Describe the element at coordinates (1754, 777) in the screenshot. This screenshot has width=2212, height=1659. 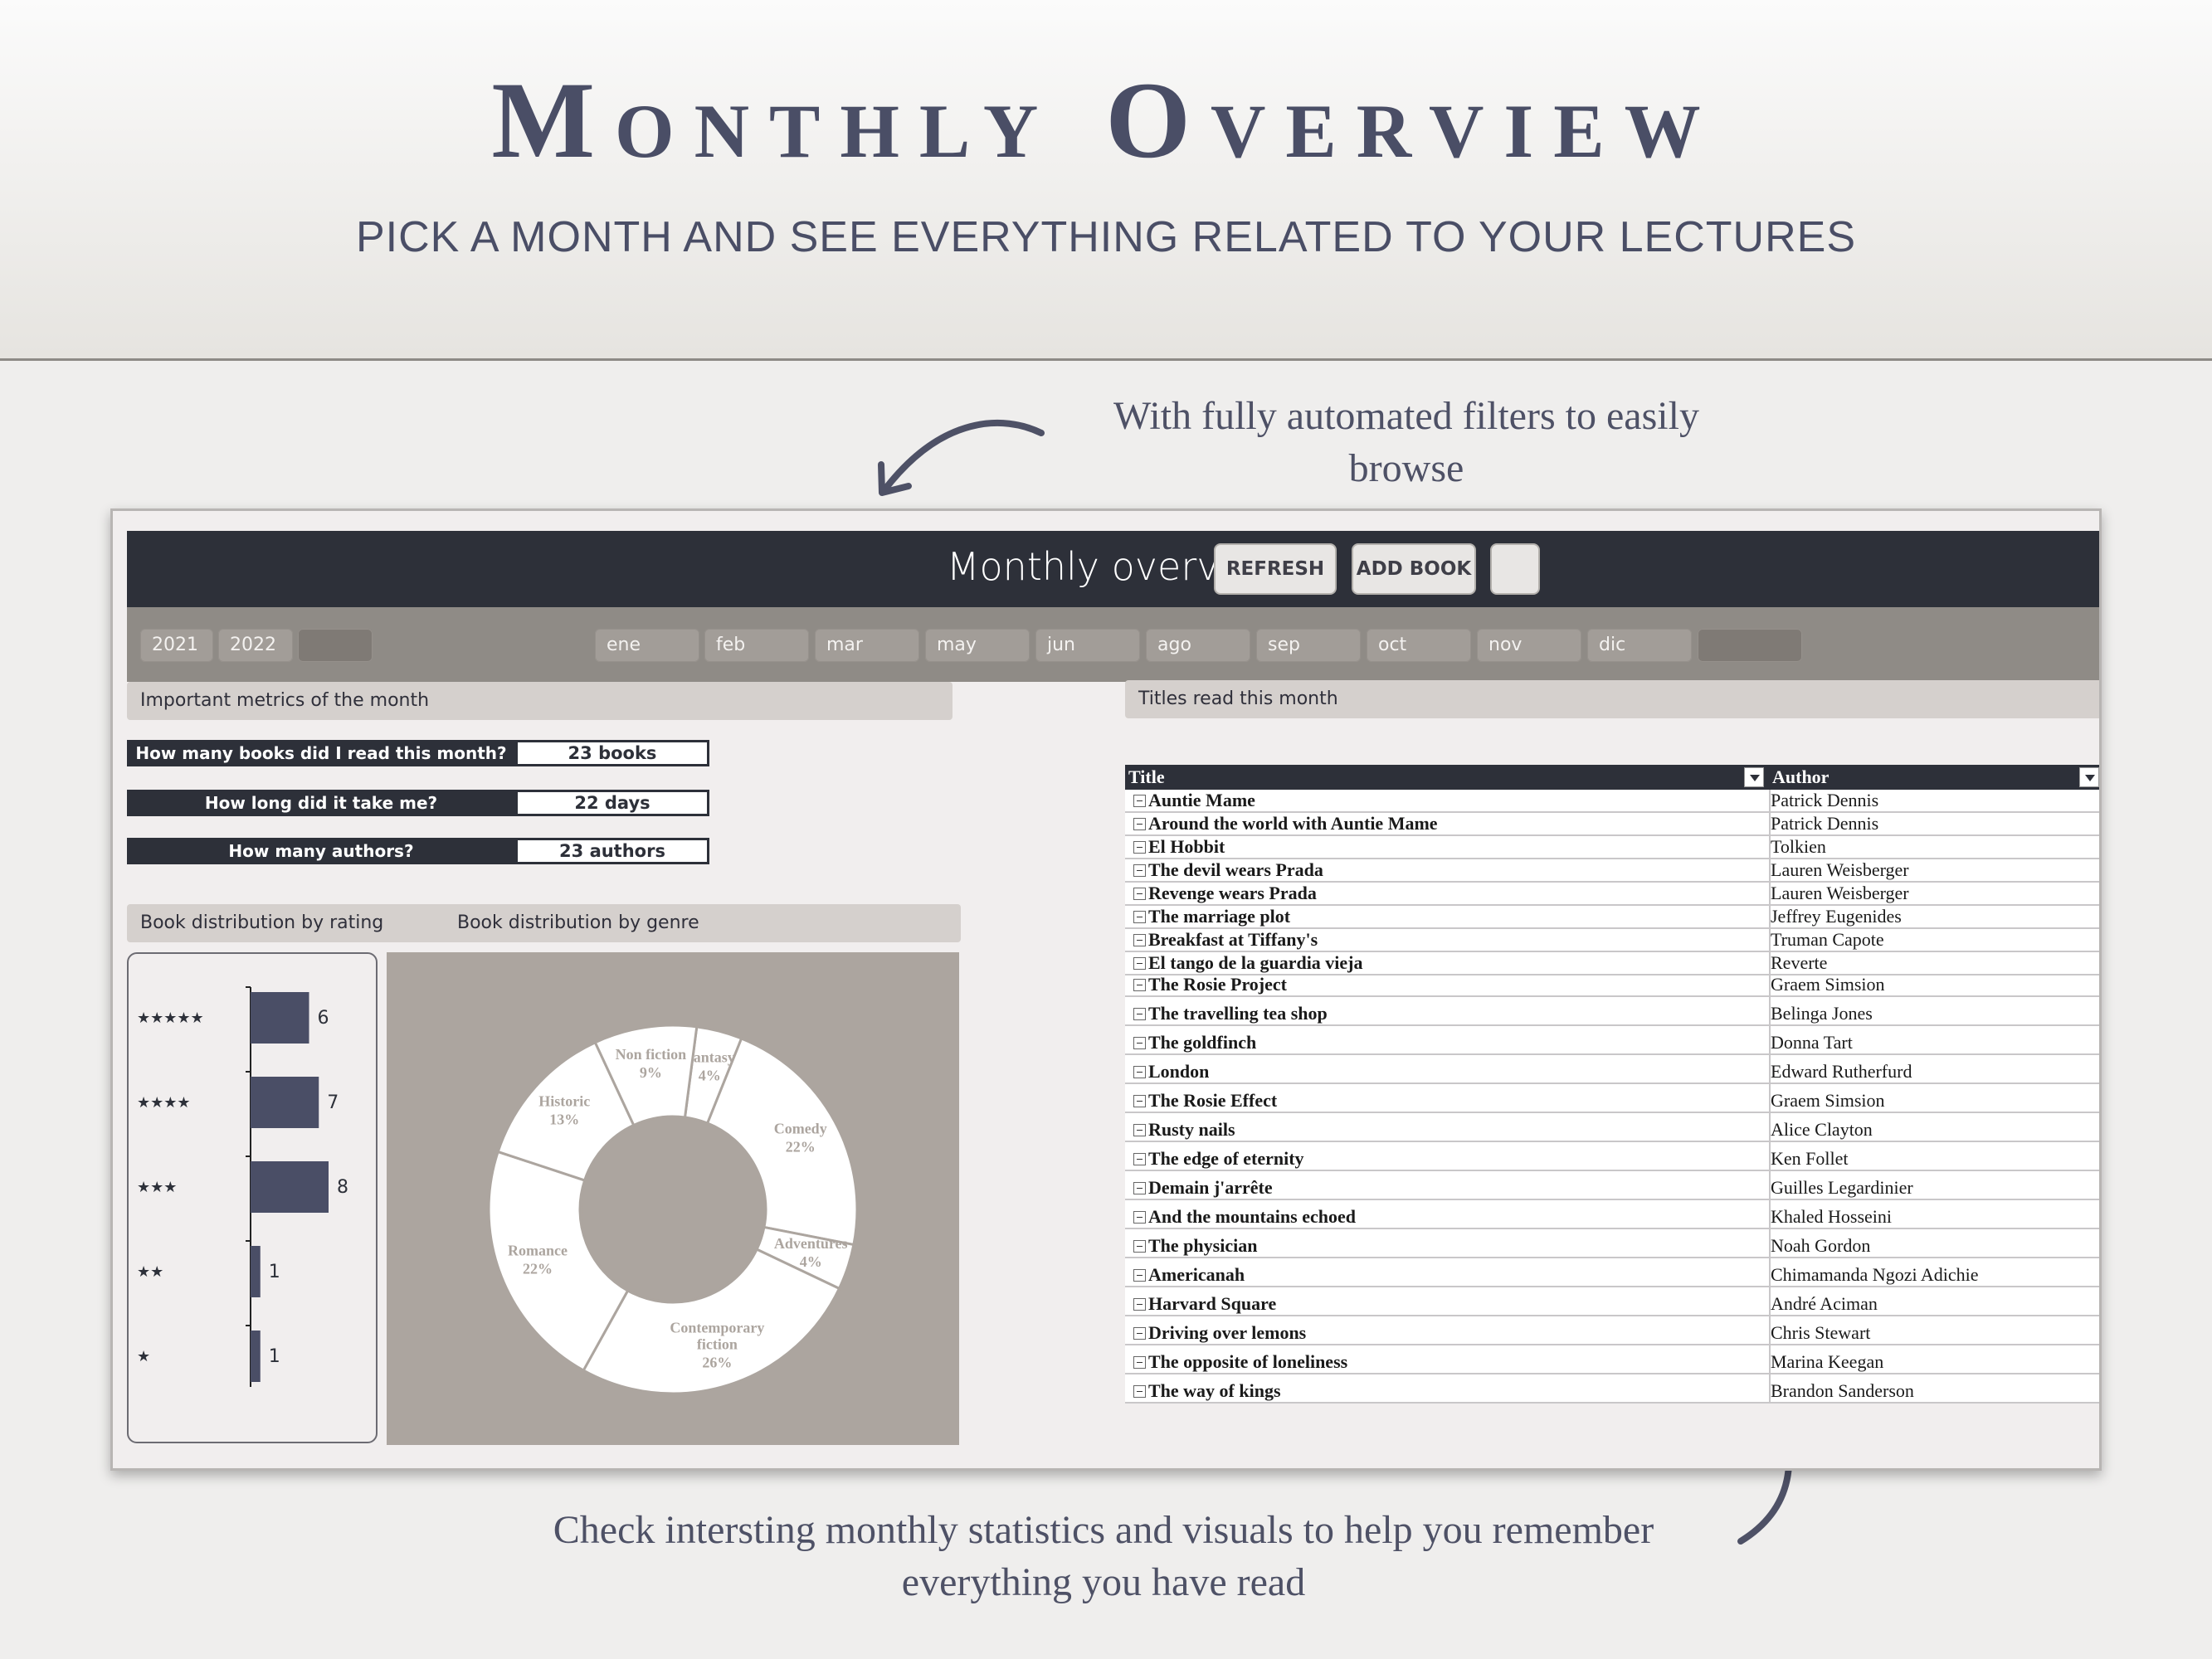
I see `title-filter-icon` at that location.